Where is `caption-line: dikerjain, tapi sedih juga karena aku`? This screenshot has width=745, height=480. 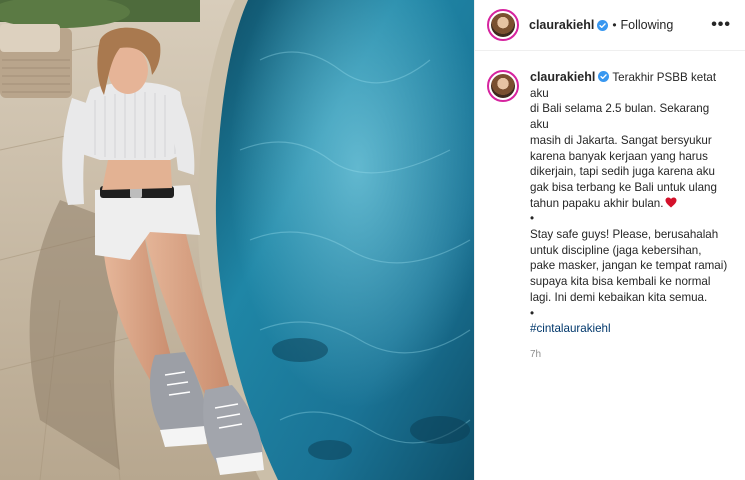 caption-line: dikerjain, tapi sedih juga karena aku is located at coordinates (622, 172).